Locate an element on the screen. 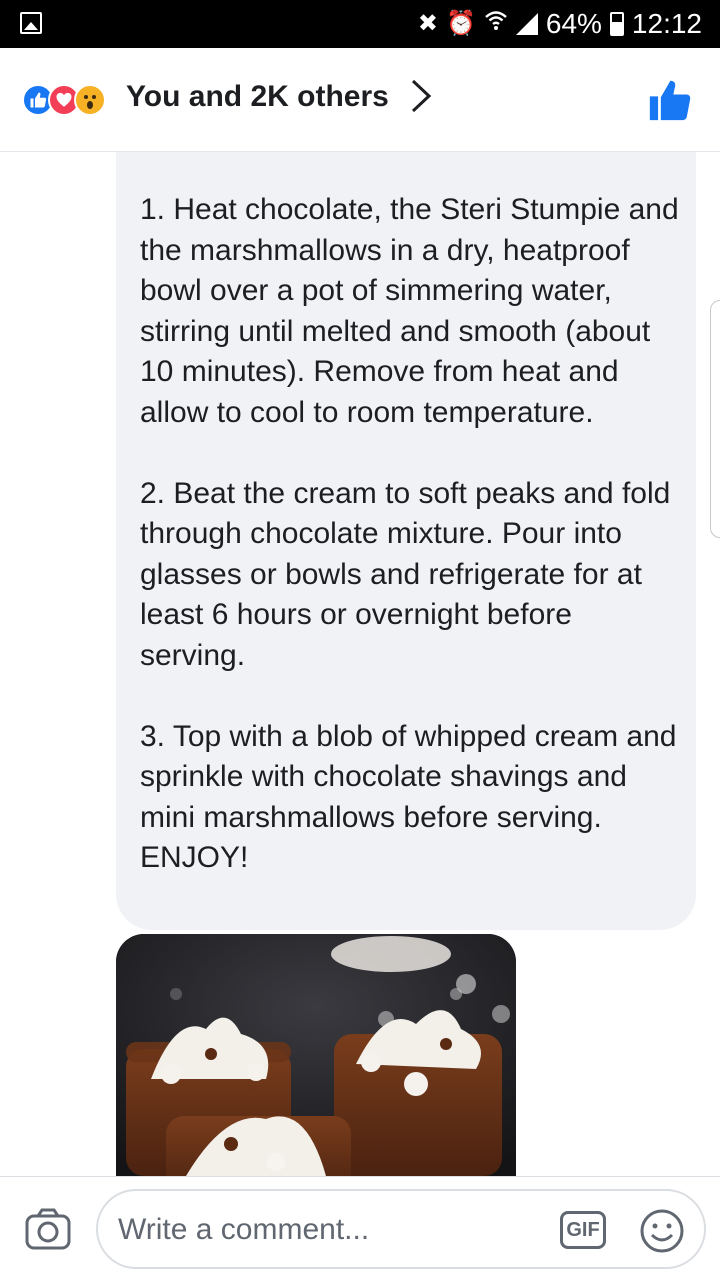  reactions-summary: You and 2K others is located at coordinates (257, 97).